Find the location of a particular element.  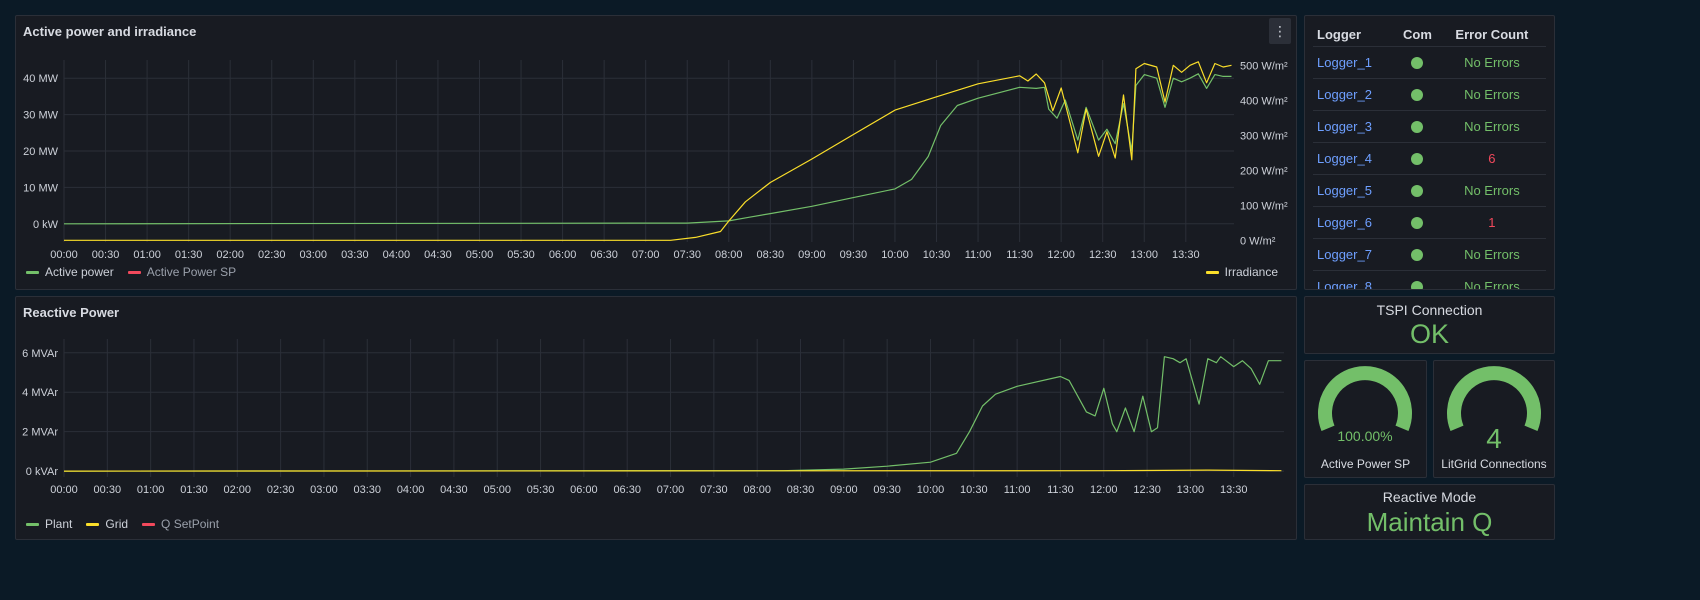

y-tick-label: 2 MVAr is located at coordinates (40, 433).